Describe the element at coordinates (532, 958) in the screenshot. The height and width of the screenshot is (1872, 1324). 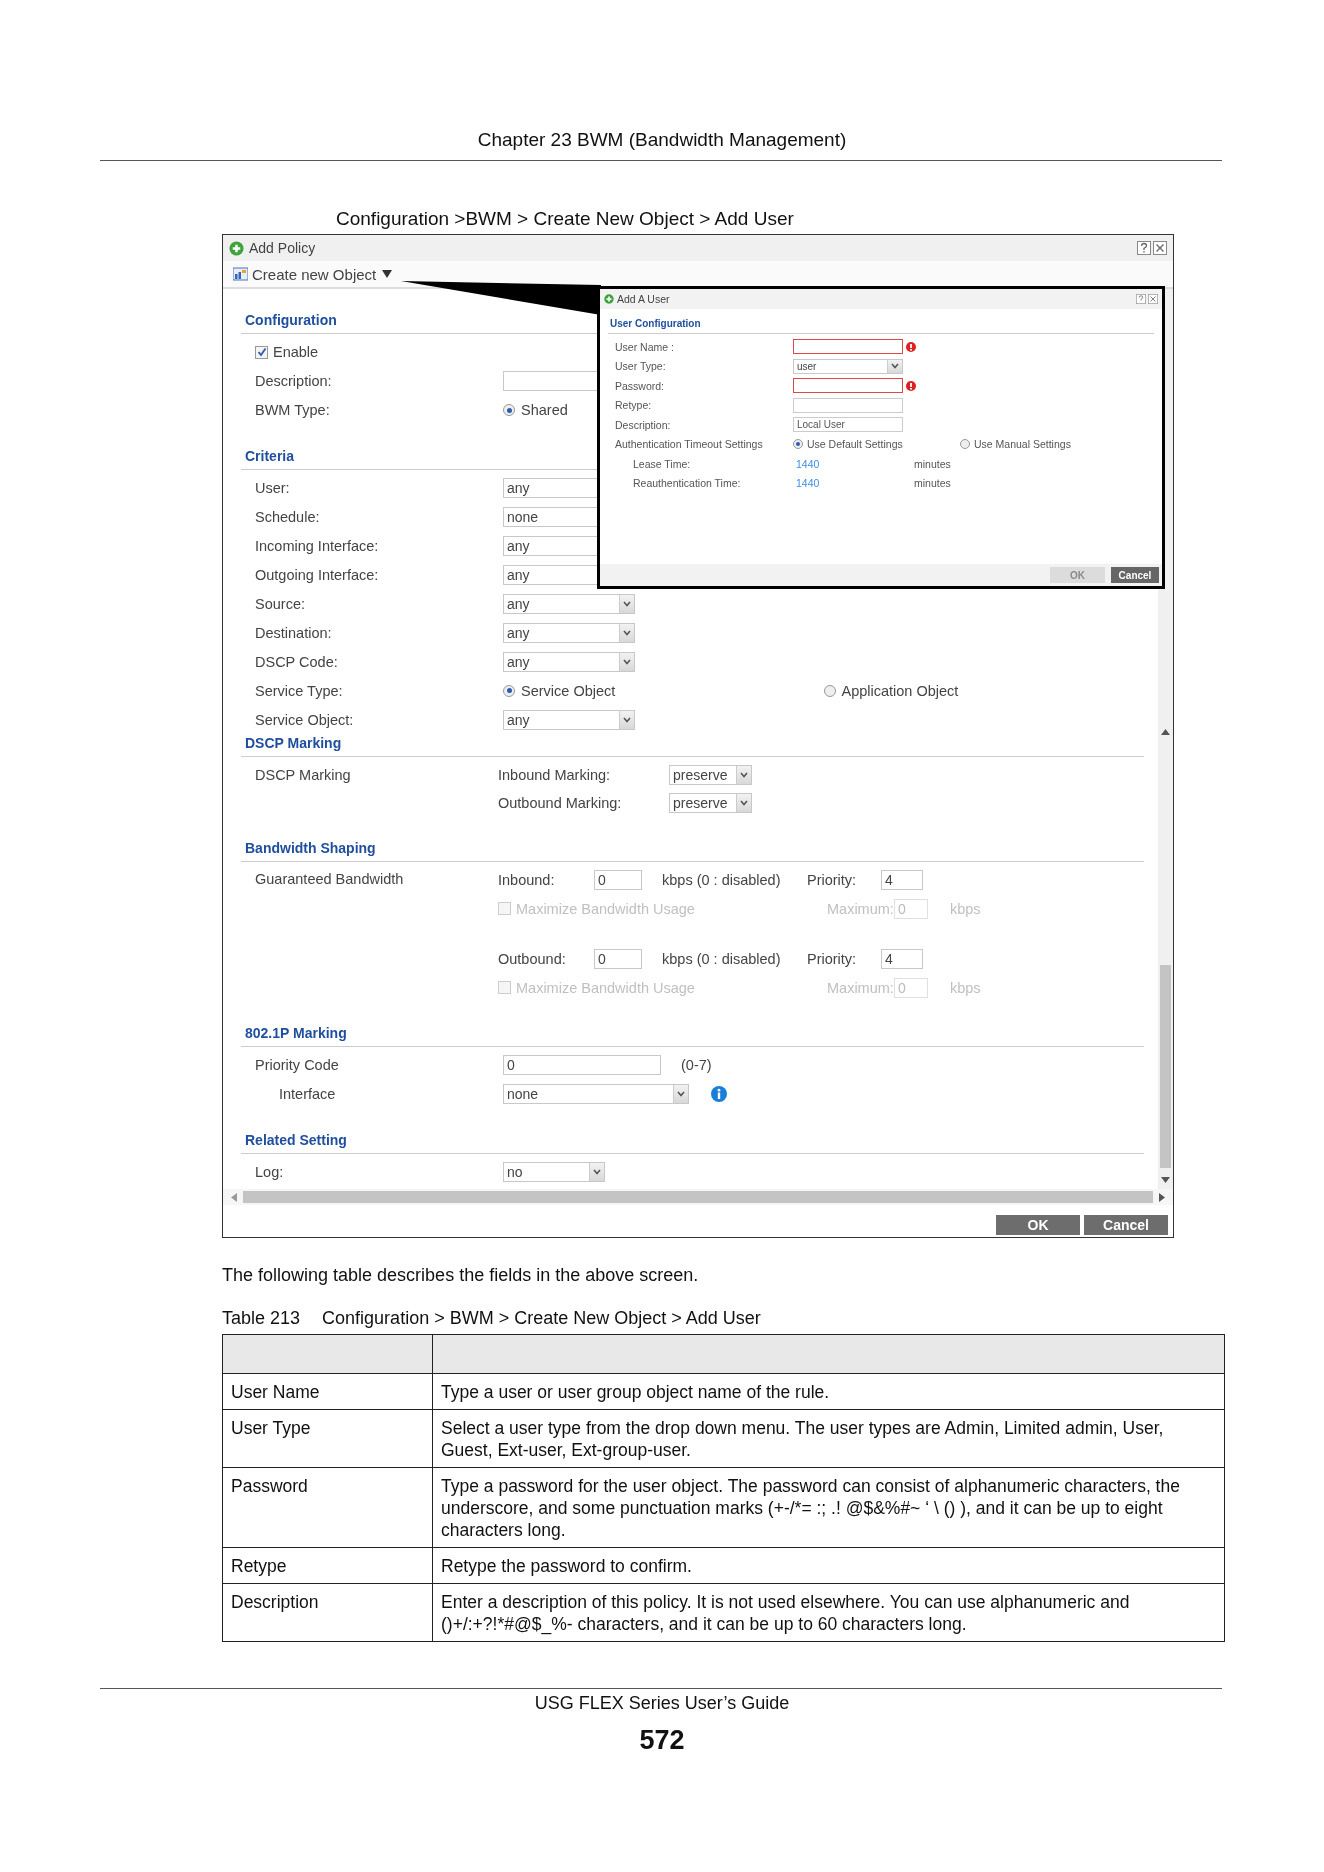
I see `field-label: Outbound:` at that location.